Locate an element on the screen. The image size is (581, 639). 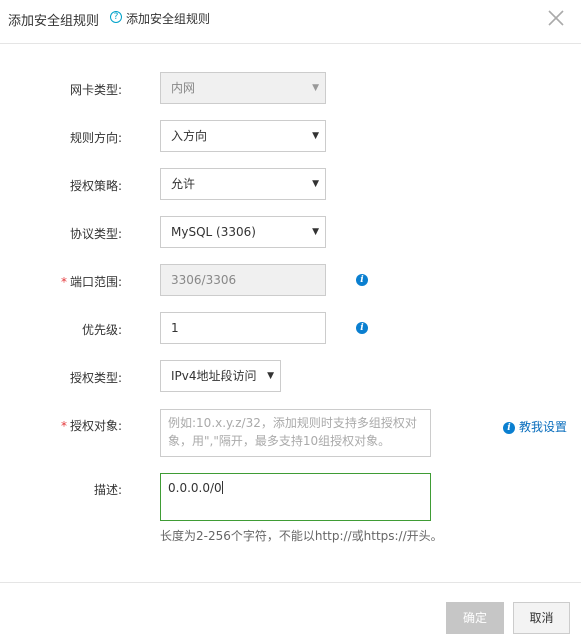
priority-label: 优先级: is located at coordinates (101, 330).